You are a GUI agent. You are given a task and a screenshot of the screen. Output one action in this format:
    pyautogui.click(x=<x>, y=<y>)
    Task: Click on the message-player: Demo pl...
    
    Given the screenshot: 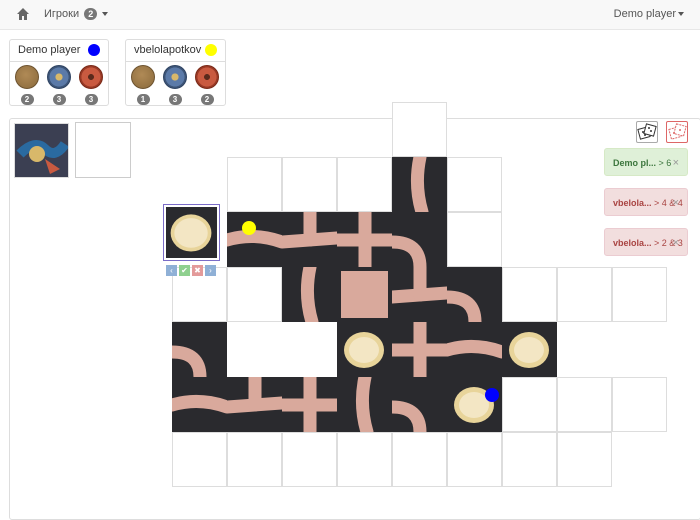 What is the action you would take?
    pyautogui.click(x=635, y=163)
    